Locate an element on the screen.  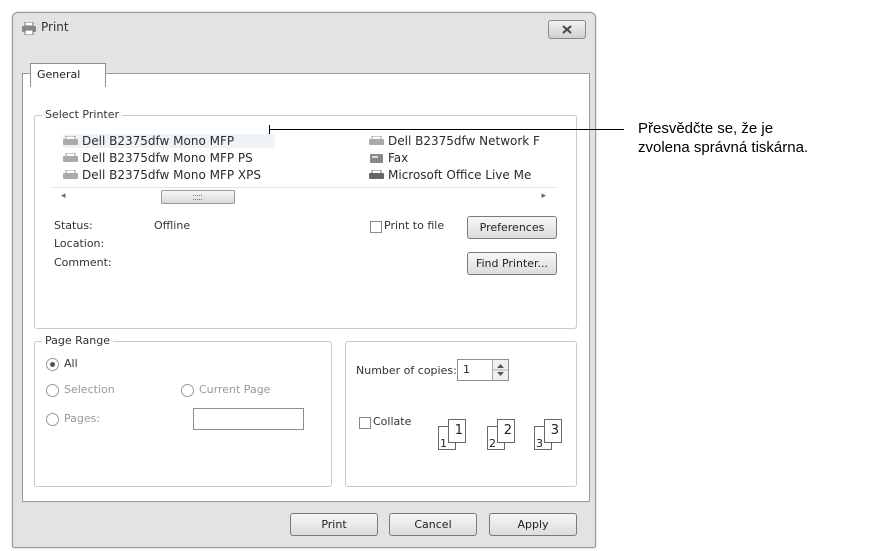
comment-label: Comment: is located at coordinates (83, 262).